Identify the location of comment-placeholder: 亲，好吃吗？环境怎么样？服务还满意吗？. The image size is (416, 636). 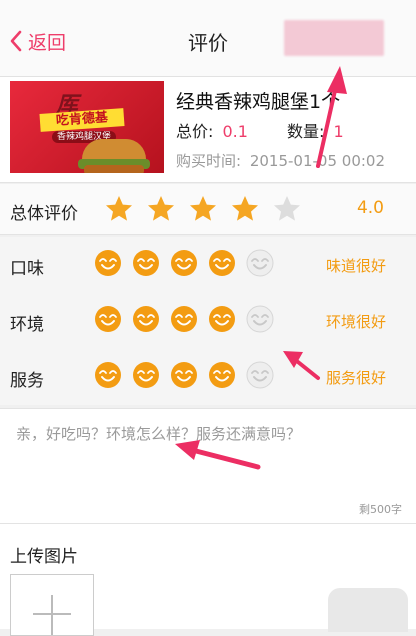
(159, 434).